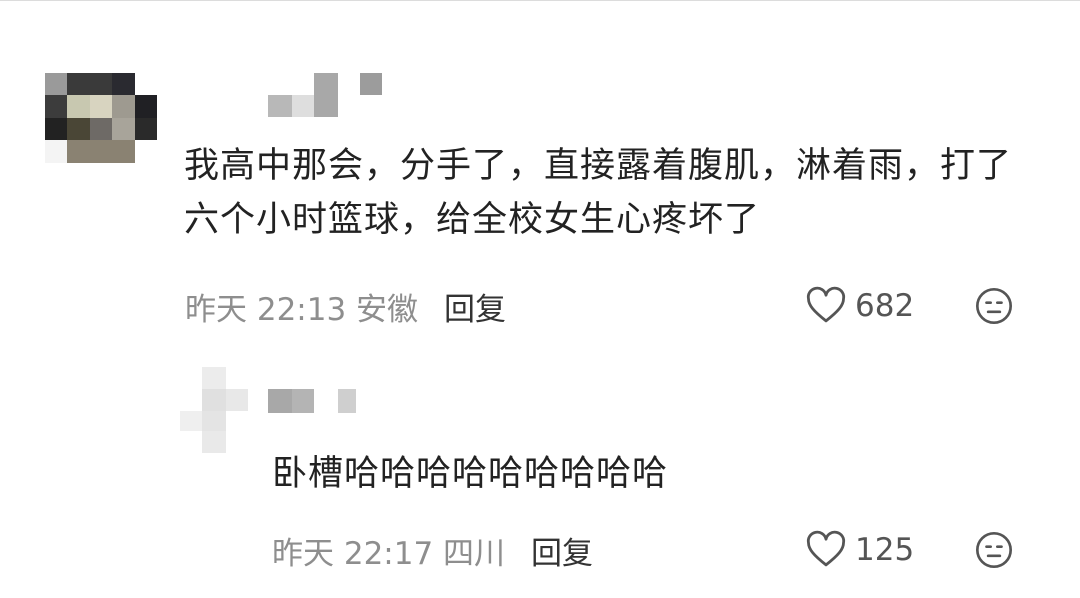 The width and height of the screenshot is (1080, 598). I want to click on reply-meta: 昨天 22:17 四川 回复, so click(432, 550).